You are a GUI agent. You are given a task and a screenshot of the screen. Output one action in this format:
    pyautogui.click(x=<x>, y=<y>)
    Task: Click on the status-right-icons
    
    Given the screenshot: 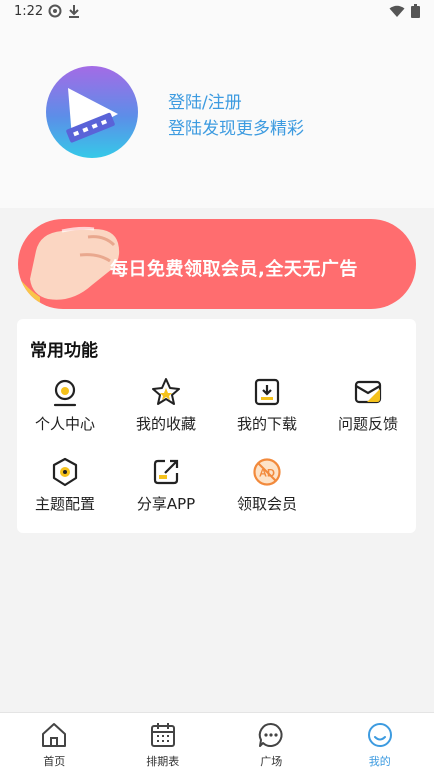 What is the action you would take?
    pyautogui.click(x=404, y=11)
    